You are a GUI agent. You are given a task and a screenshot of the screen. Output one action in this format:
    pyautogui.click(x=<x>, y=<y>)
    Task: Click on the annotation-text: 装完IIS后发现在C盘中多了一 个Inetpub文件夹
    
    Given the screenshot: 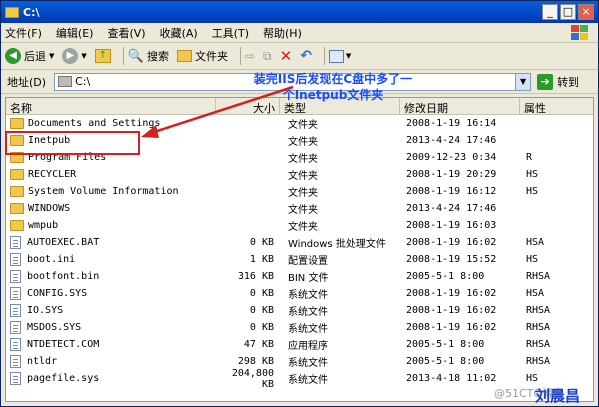 What is the action you would take?
    pyautogui.click(x=333, y=87)
    